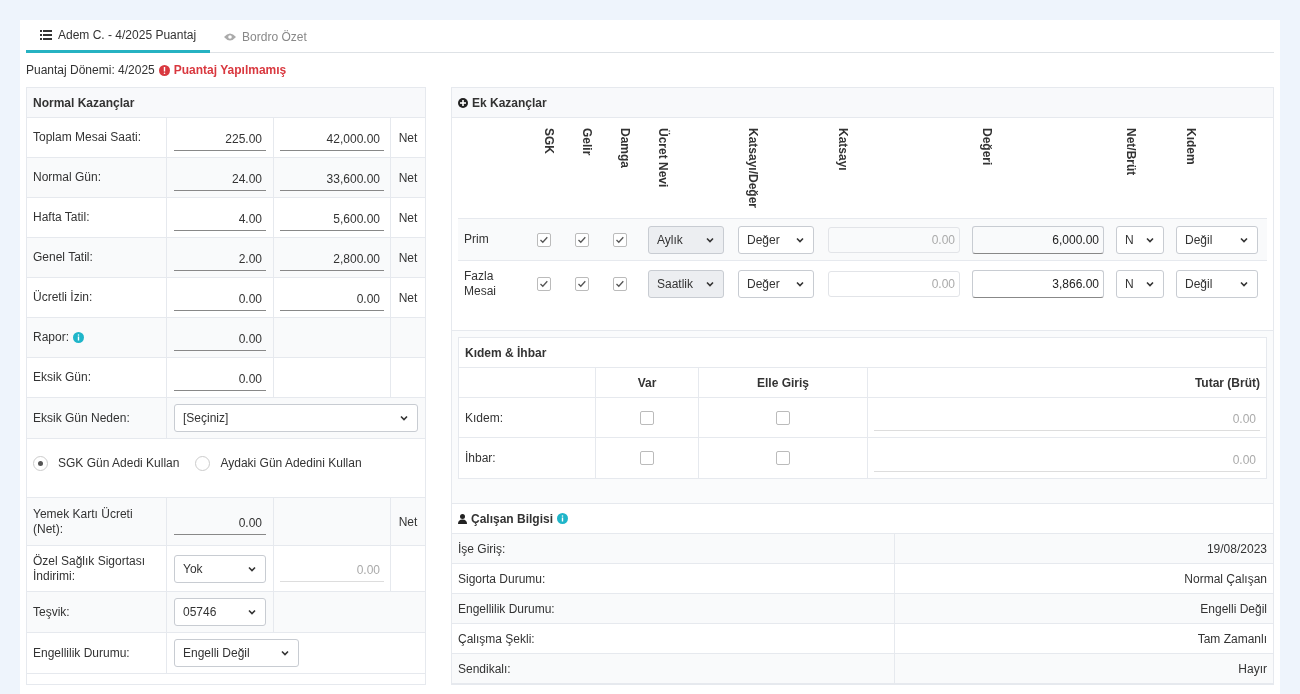 This screenshot has width=1300, height=694. Describe the element at coordinates (332, 177) in the screenshot. I see `input-field: 33,600.00` at that location.